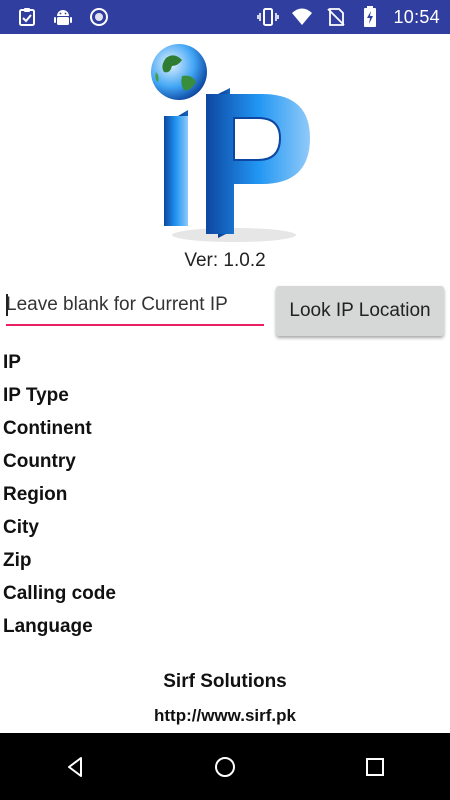 Image resolution: width=450 pixels, height=800 pixels. I want to click on look-ip-location-button: Look IP Location, so click(360, 311).